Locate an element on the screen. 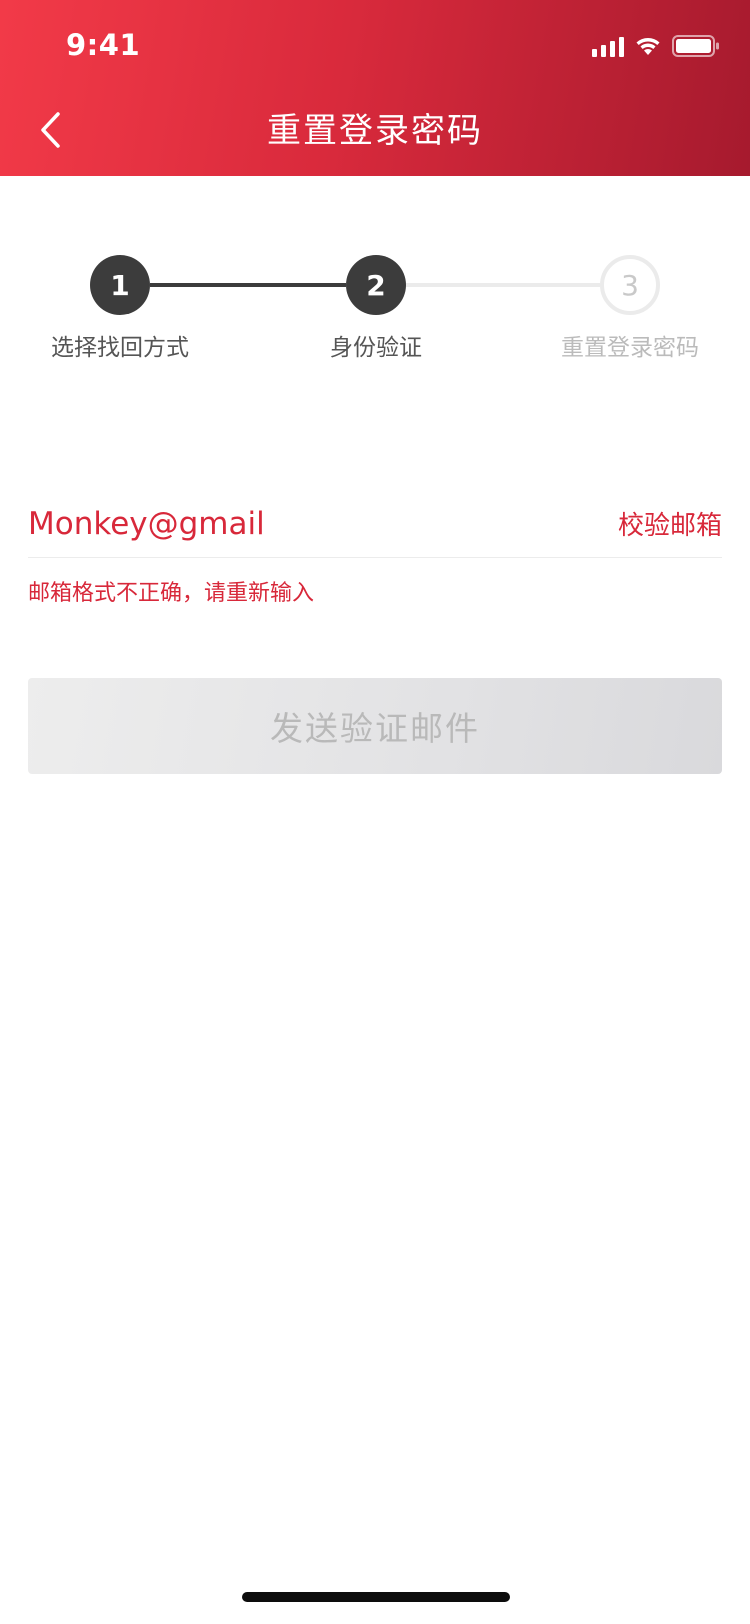 The width and height of the screenshot is (750, 1624). email-error-message: 邮箱格式不正确，请重新输入 is located at coordinates (171, 593).